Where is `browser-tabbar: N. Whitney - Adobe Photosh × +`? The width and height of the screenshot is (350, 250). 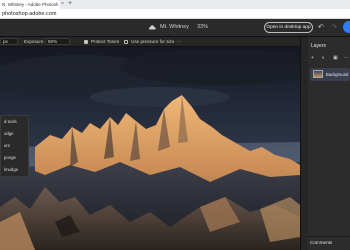
browser-tabbar: N. Whitney - Adobe Photosh × + is located at coordinates (175, 4).